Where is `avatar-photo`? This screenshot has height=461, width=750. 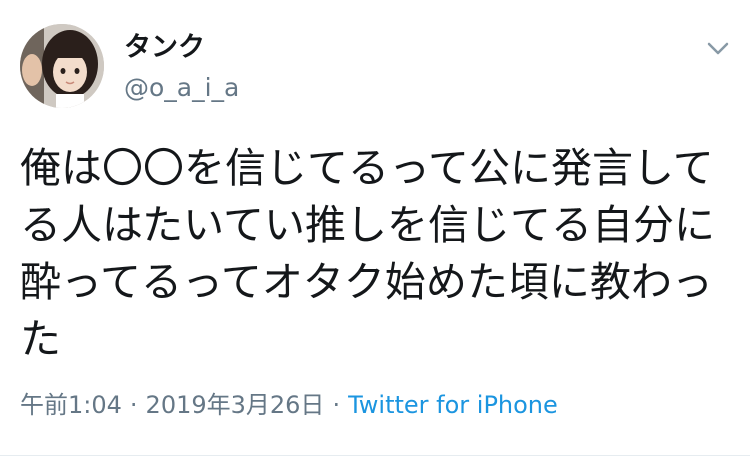 avatar-photo is located at coordinates (62, 66).